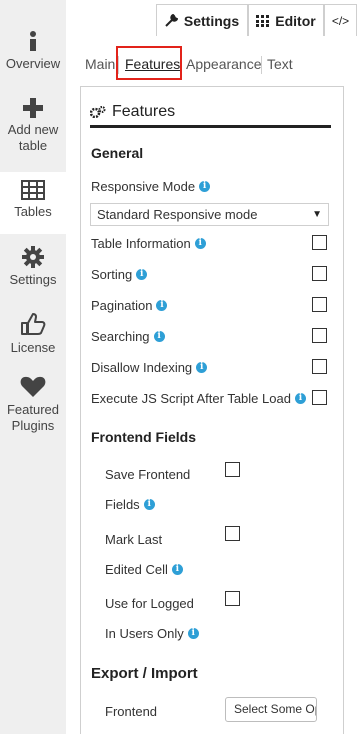 The height and width of the screenshot is (734, 357). What do you see at coordinates (100, 64) in the screenshot?
I see `subtab-main: Main` at bounding box center [100, 64].